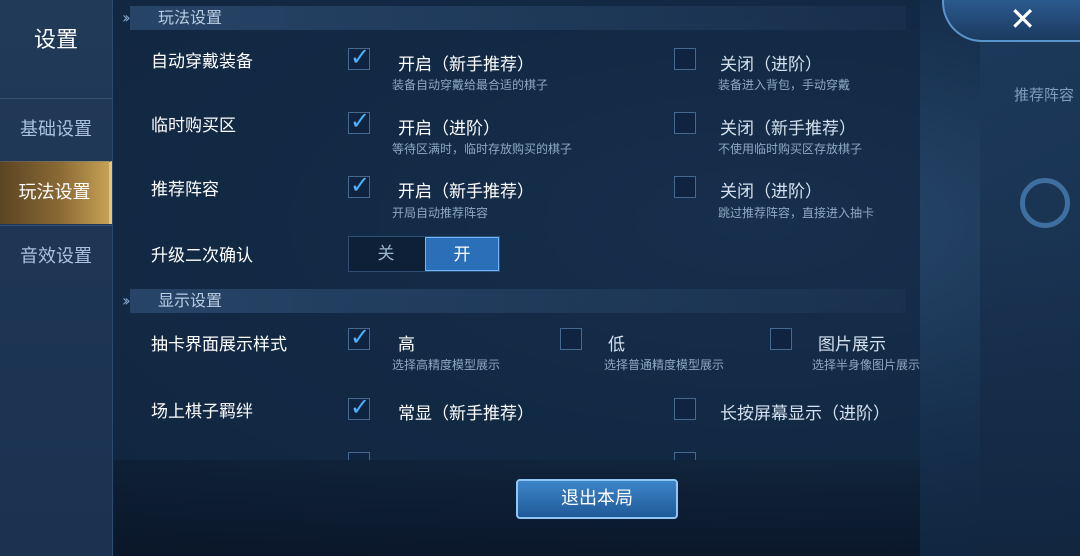 Image resolution: width=1080 pixels, height=556 pixels. Describe the element at coordinates (784, 85) in the screenshot. I see `auto-equip-off-desc: 装备进入背包，手动穿戴` at that location.